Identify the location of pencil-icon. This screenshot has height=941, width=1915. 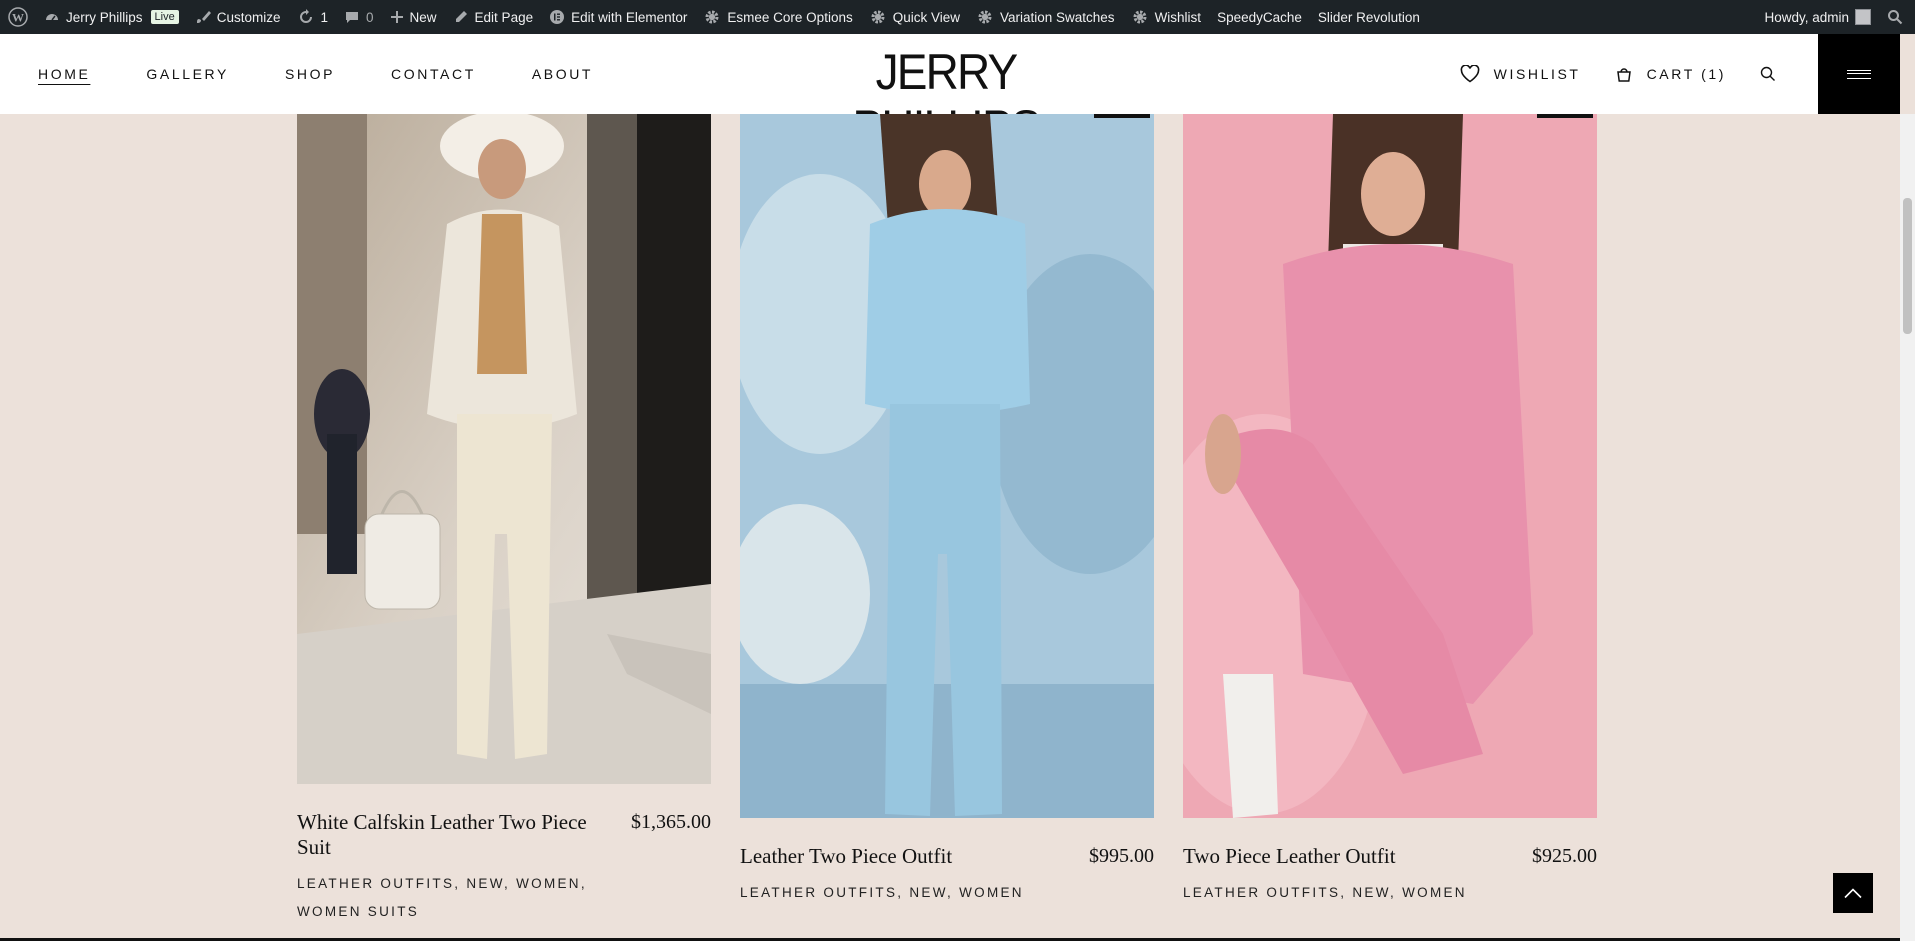
(461, 16).